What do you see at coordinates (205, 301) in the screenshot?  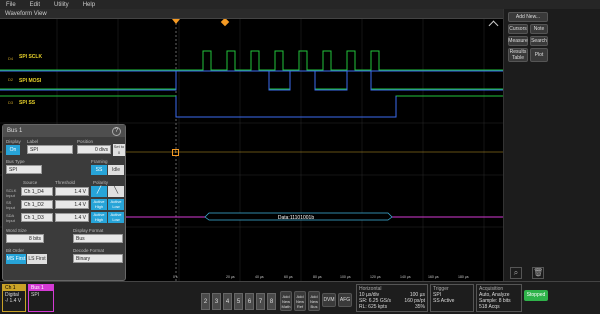 I see `channel-2-button: 2` at bounding box center [205, 301].